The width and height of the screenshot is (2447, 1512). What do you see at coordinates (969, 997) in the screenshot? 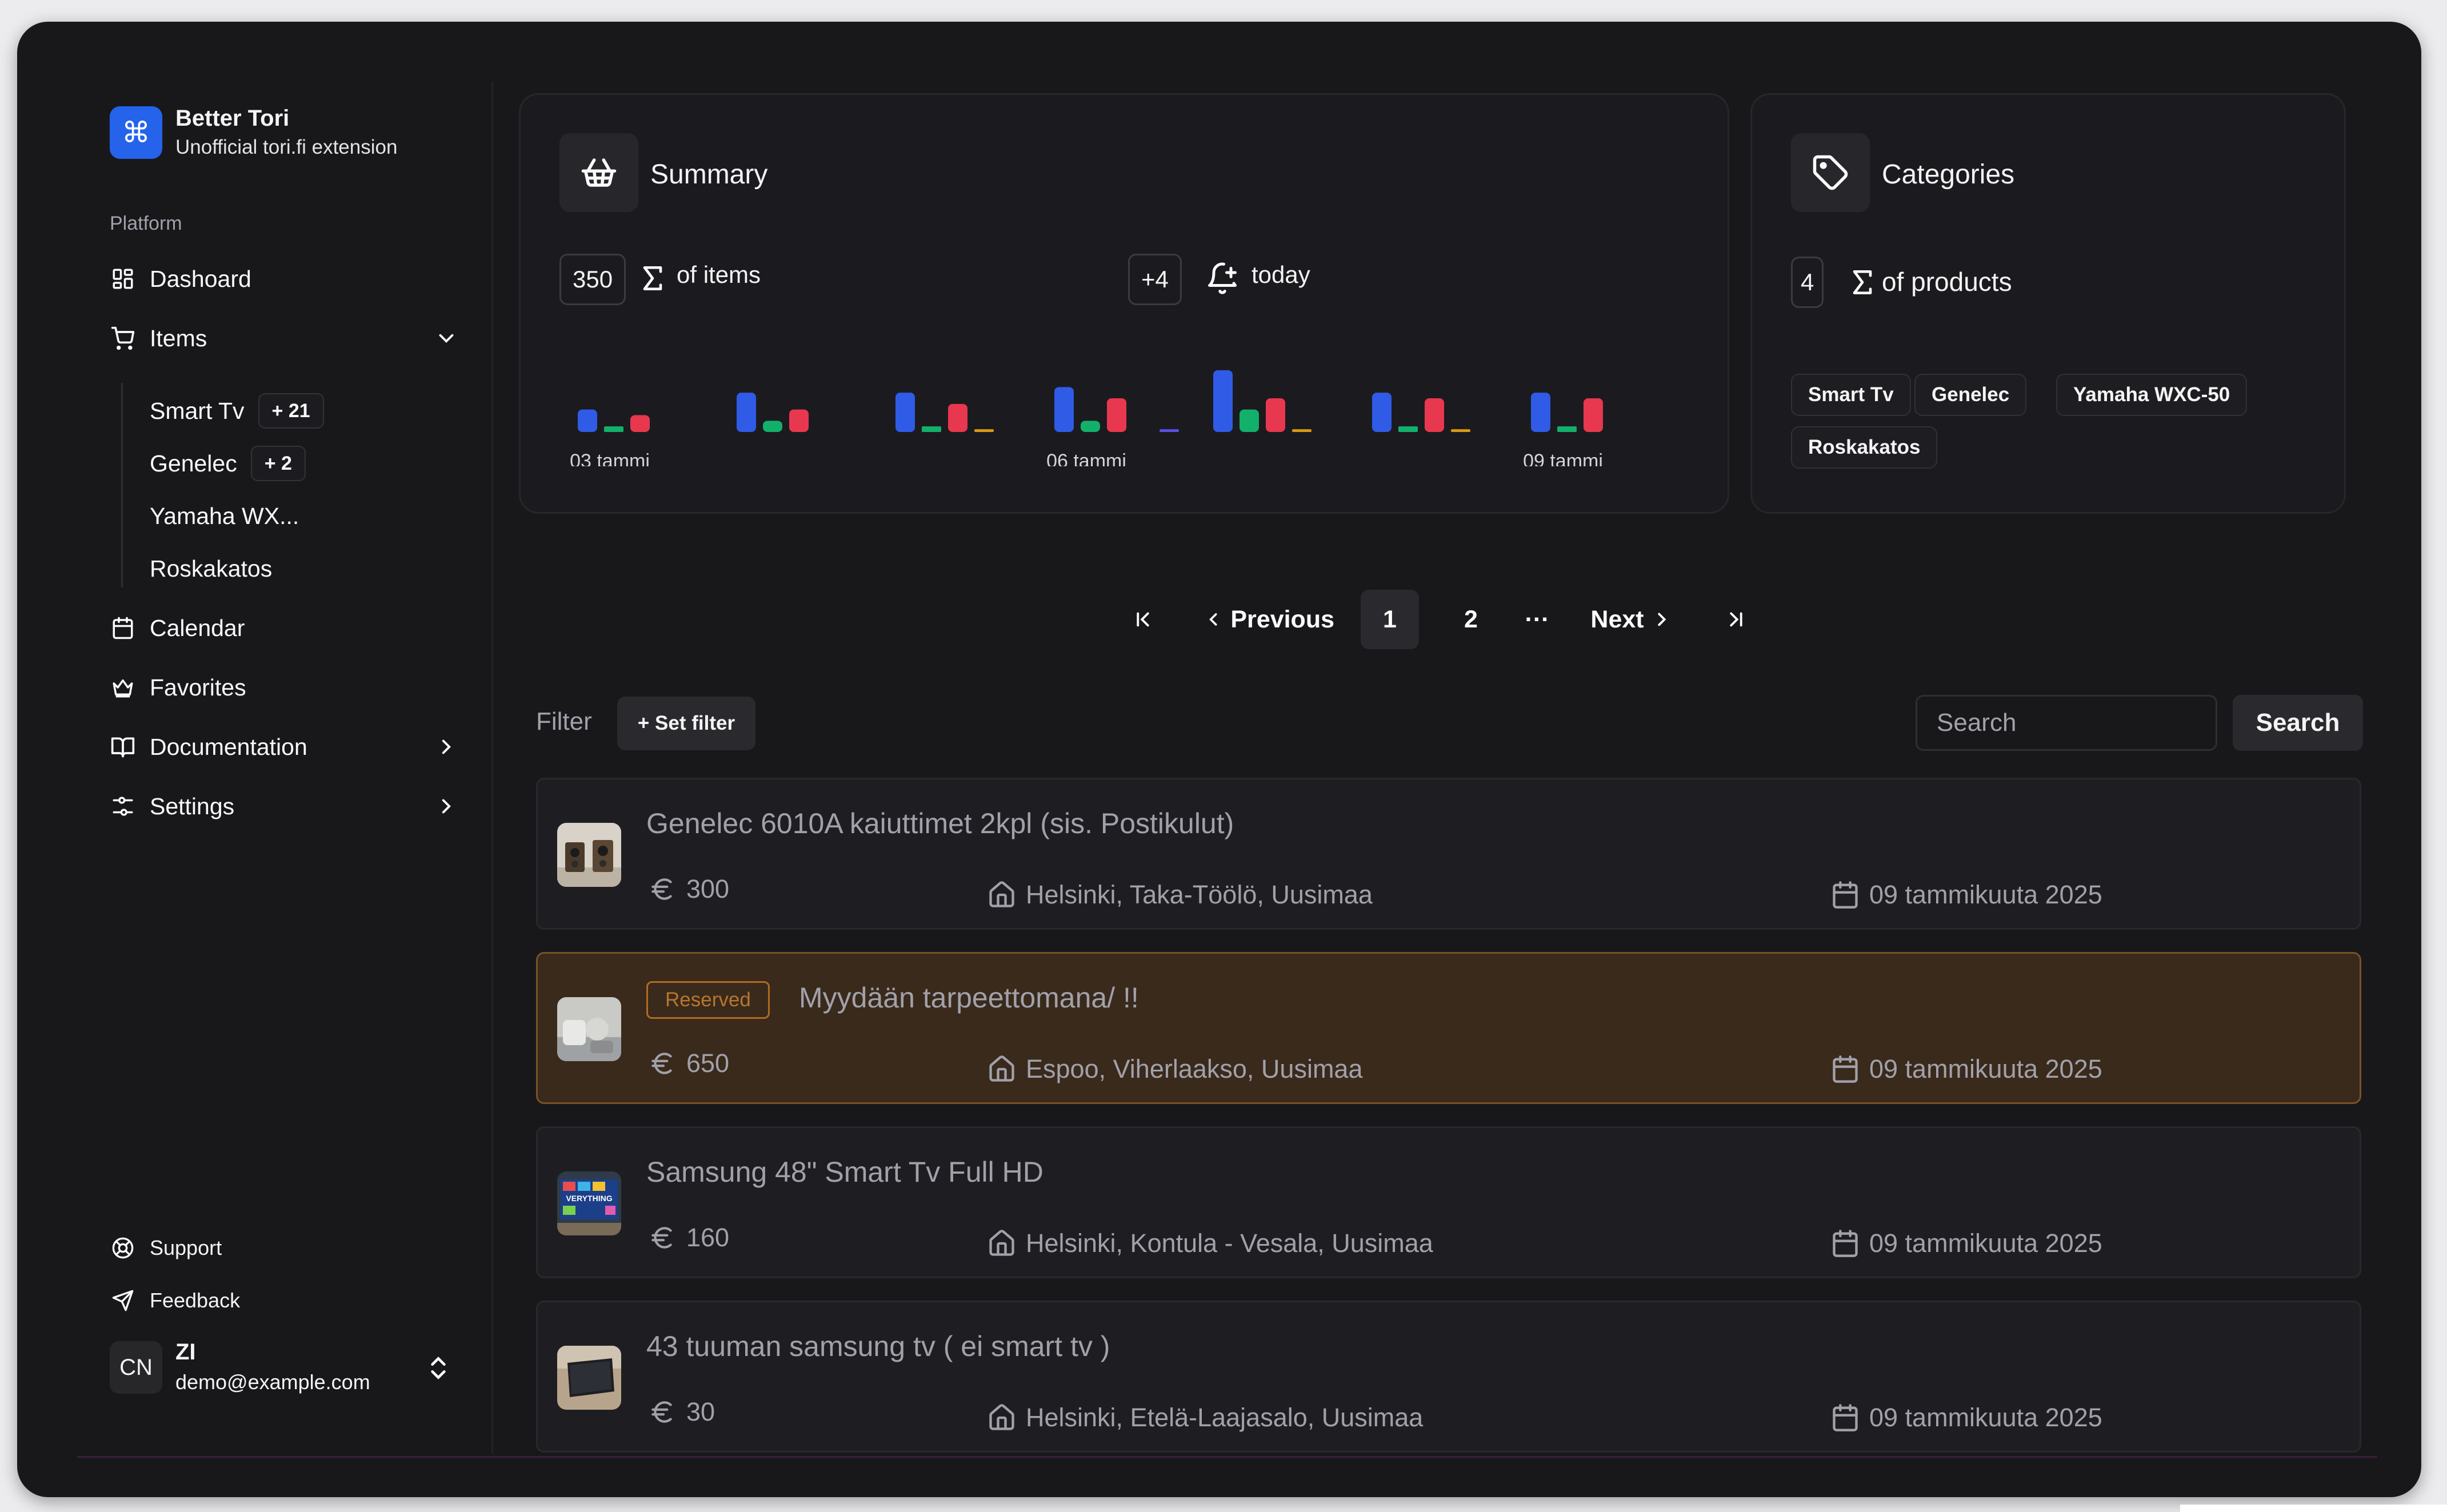
I see `listing-title: Myydään tarpeettomana/ !!` at bounding box center [969, 997].